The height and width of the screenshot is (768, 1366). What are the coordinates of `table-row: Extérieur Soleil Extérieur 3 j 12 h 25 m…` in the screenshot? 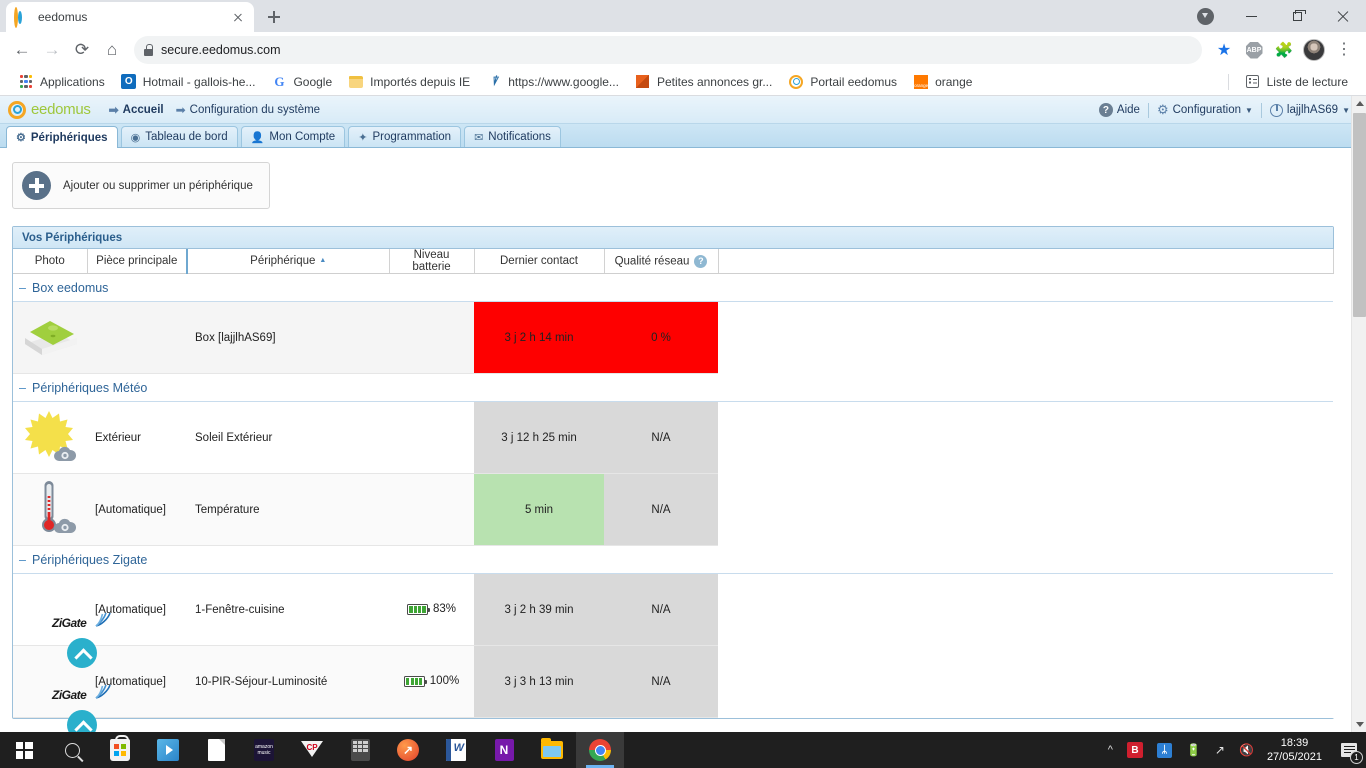 It's located at (673, 437).